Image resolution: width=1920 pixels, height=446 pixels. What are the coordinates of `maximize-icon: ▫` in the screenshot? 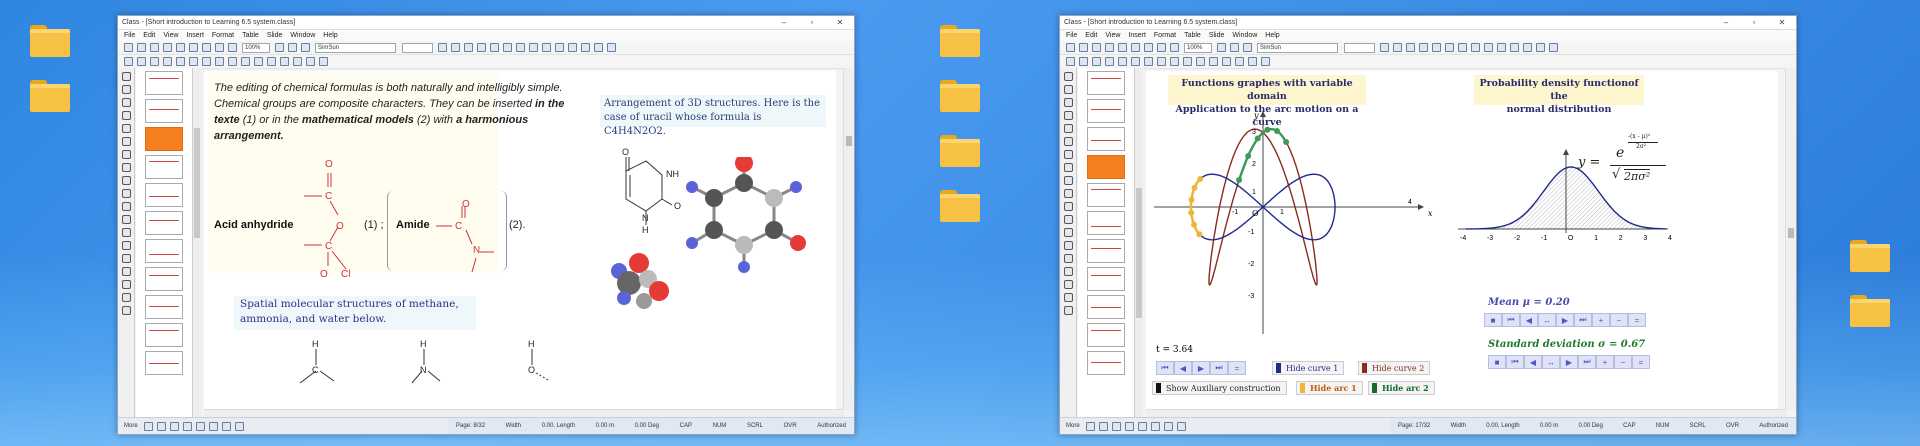 It's located at (1754, 22).